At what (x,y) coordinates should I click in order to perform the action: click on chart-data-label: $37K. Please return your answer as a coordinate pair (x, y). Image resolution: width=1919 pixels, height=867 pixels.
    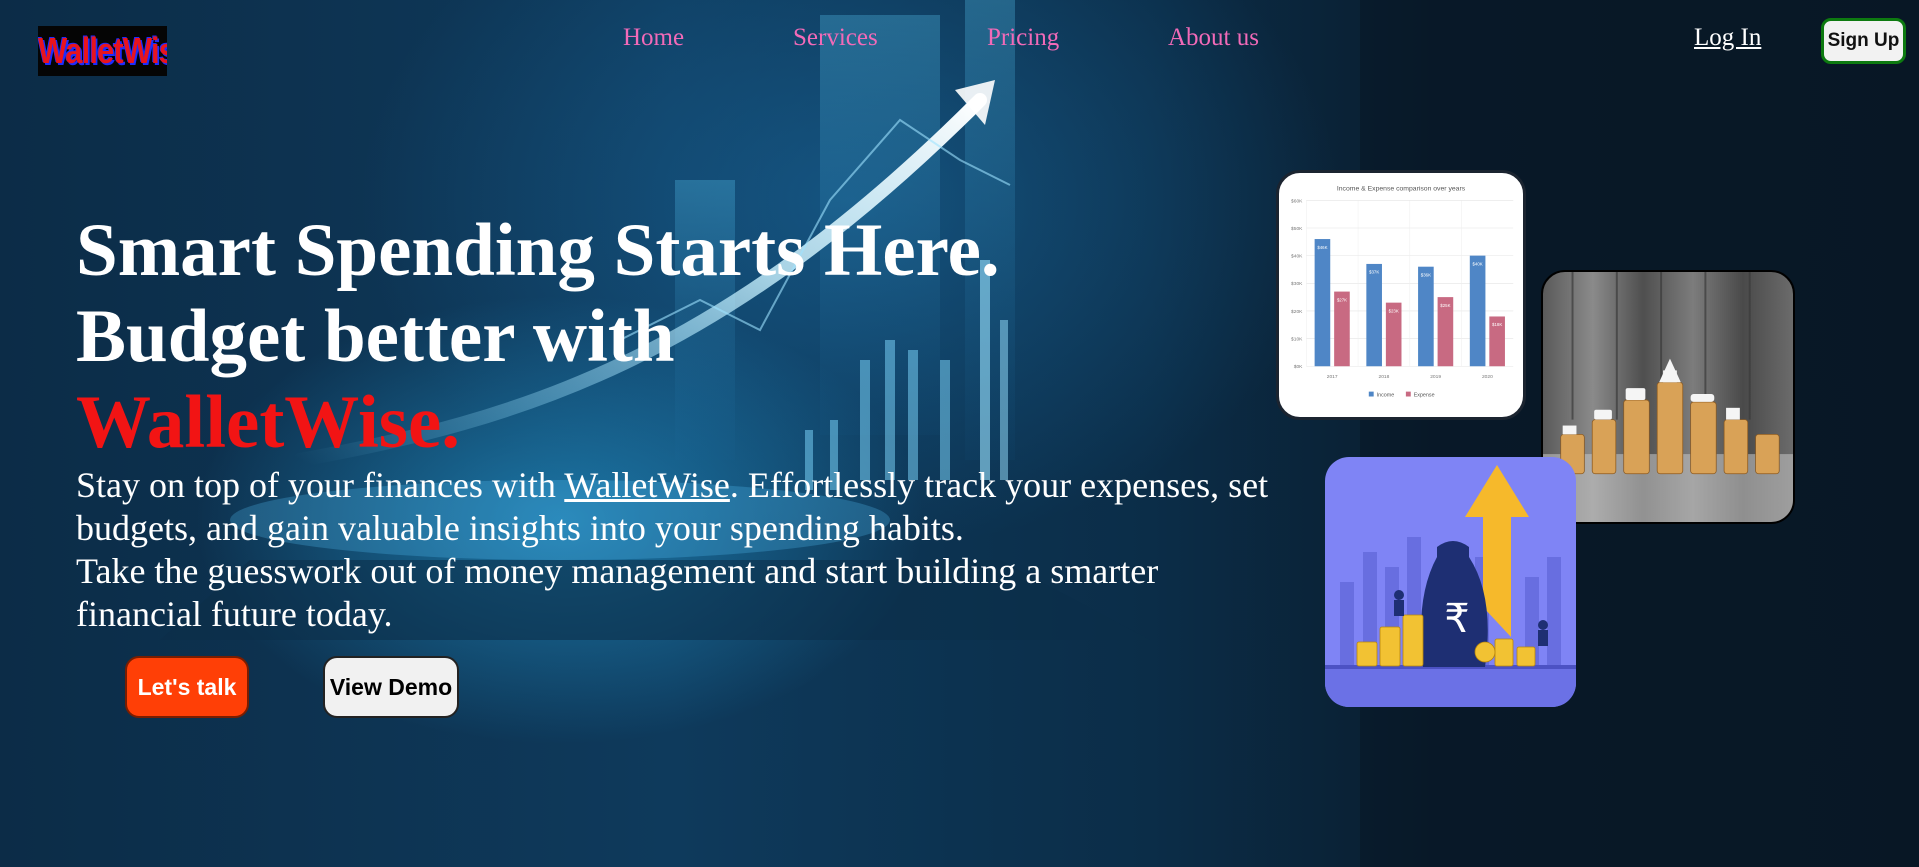
    Looking at the image, I should click on (1374, 272).